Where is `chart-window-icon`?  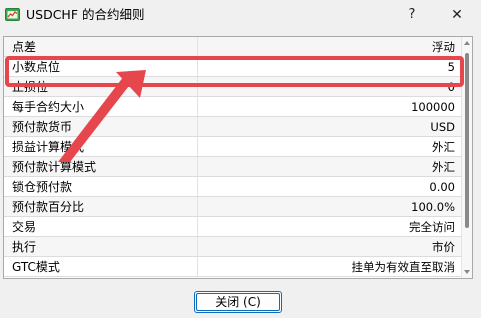 chart-window-icon is located at coordinates (12, 14).